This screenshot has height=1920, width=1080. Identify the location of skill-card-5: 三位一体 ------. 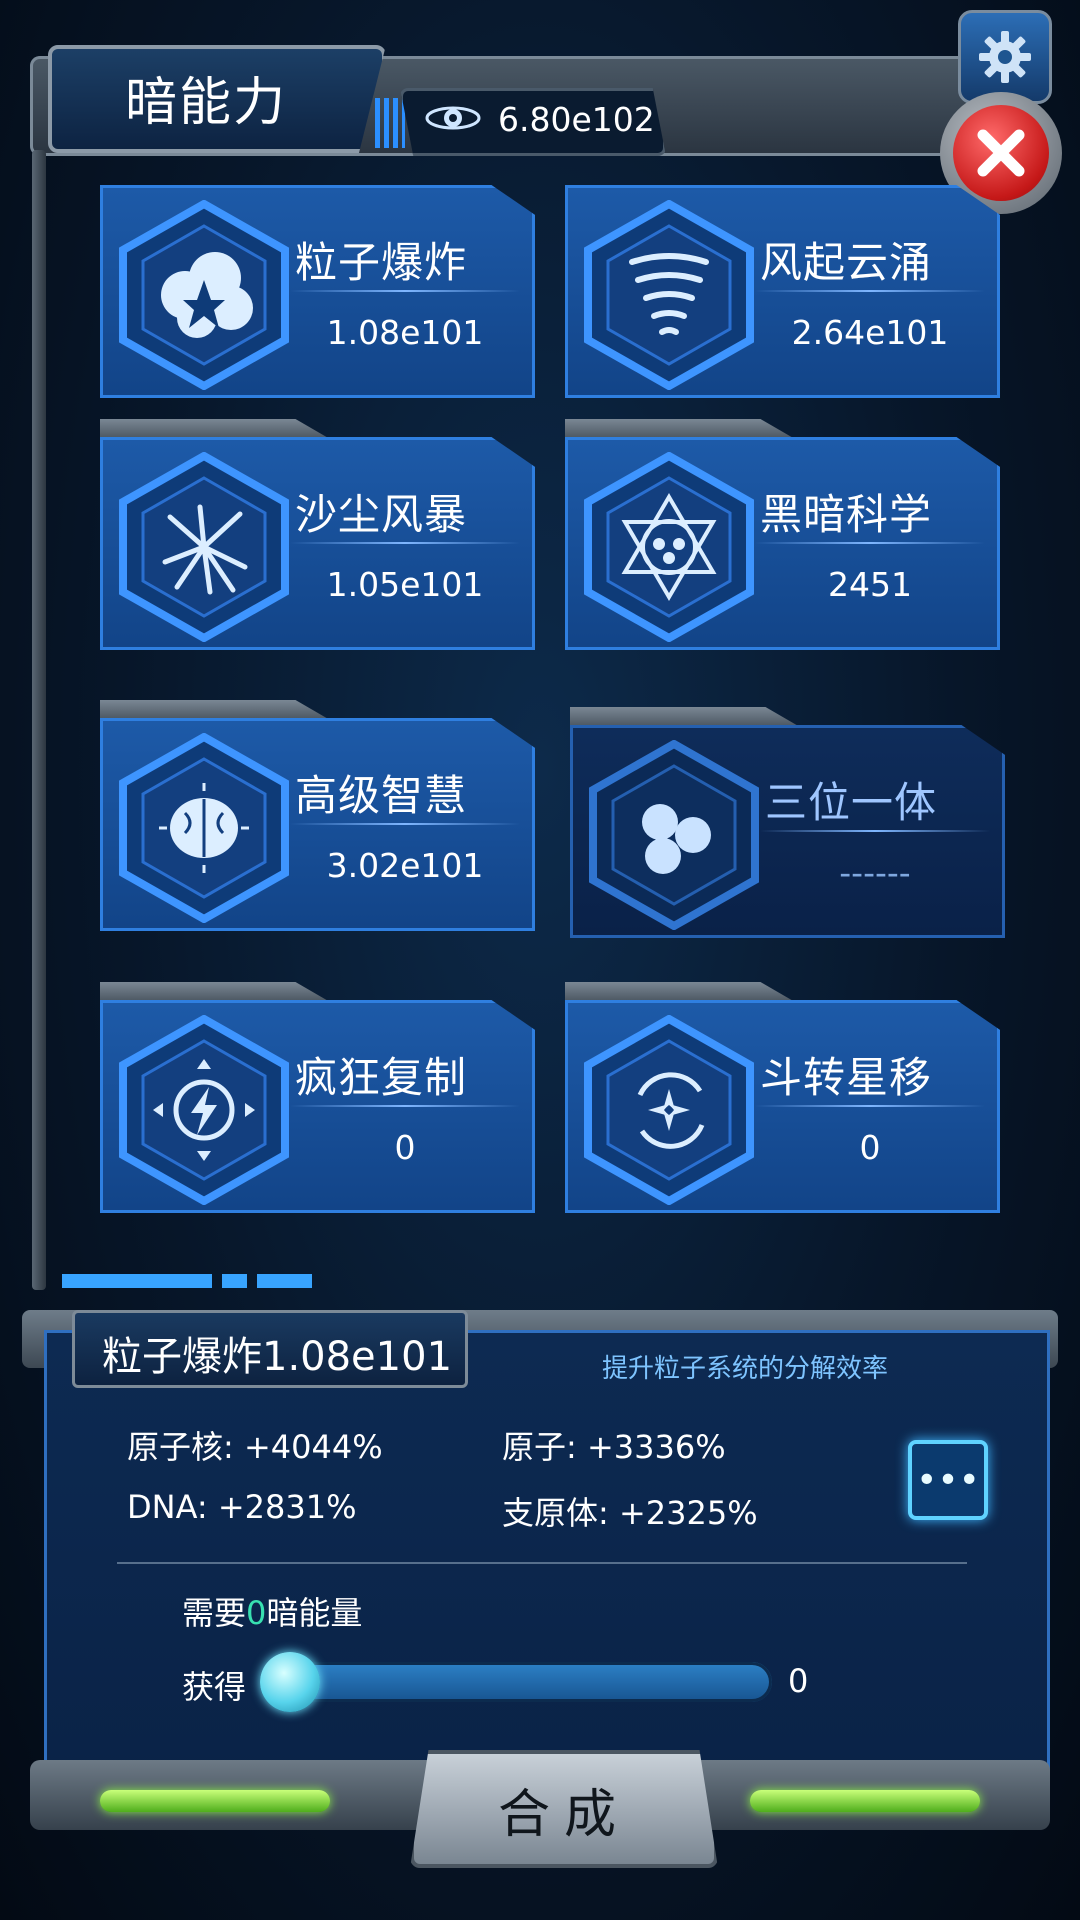
(787, 822).